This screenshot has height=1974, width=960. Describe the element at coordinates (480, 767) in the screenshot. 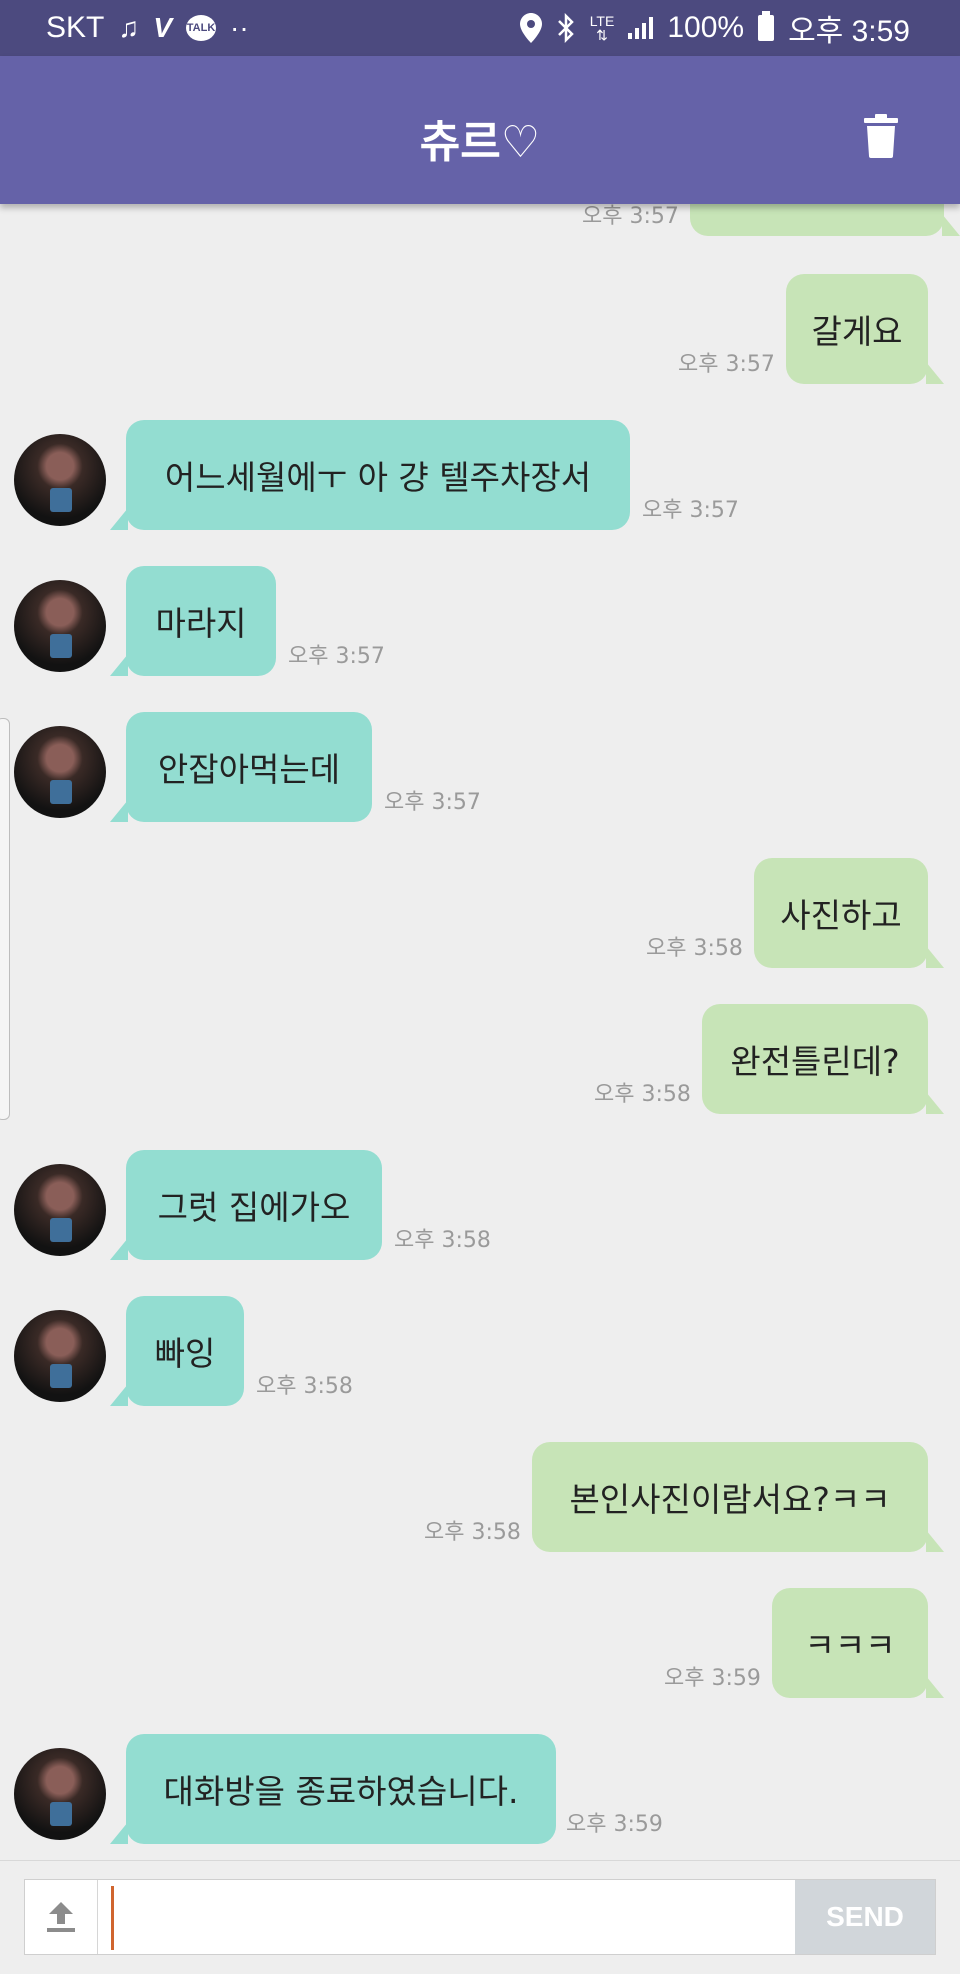

I see `message-row: 안잡아먹는데 오후 3:57` at that location.